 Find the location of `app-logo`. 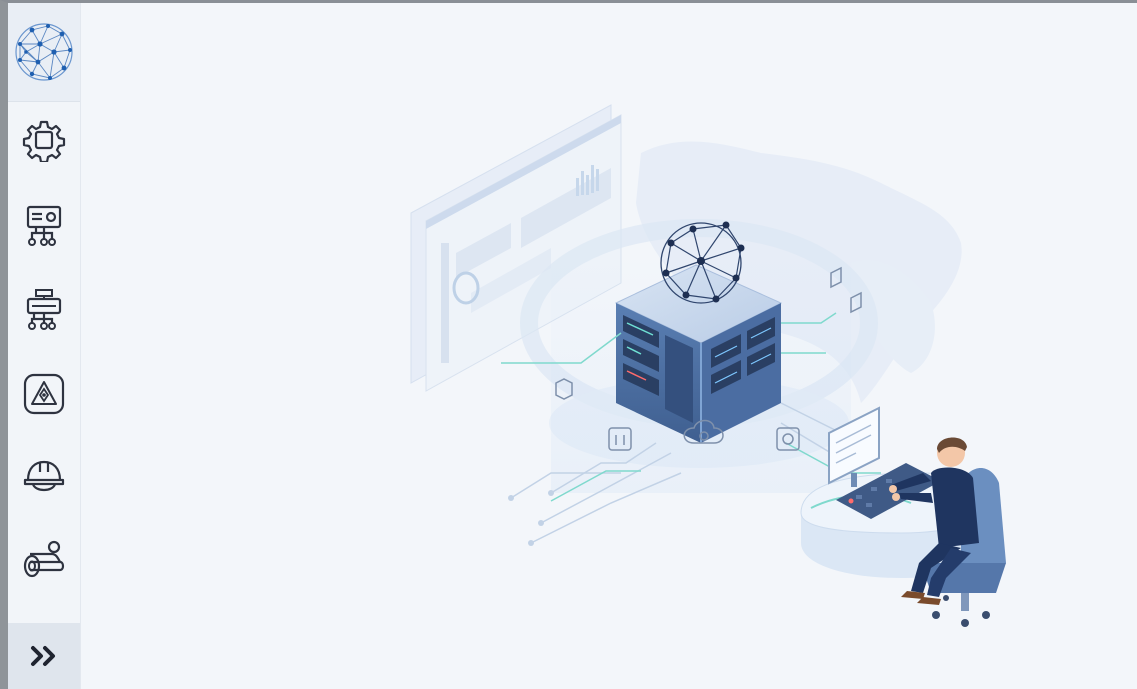

app-logo is located at coordinates (44, 52).